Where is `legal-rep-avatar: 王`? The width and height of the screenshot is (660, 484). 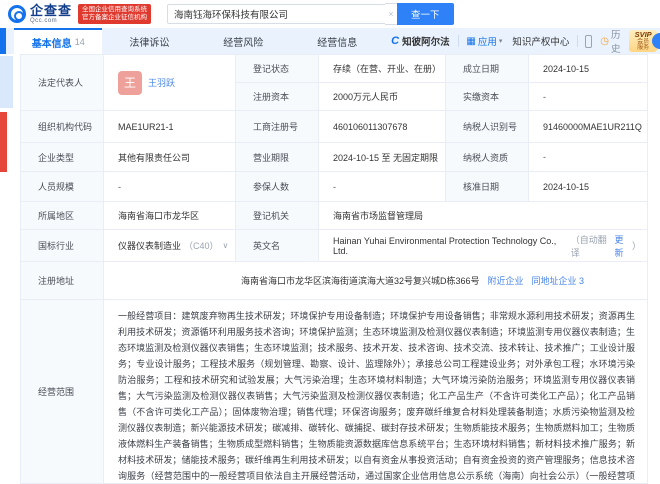 legal-rep-avatar: 王 is located at coordinates (130, 82).